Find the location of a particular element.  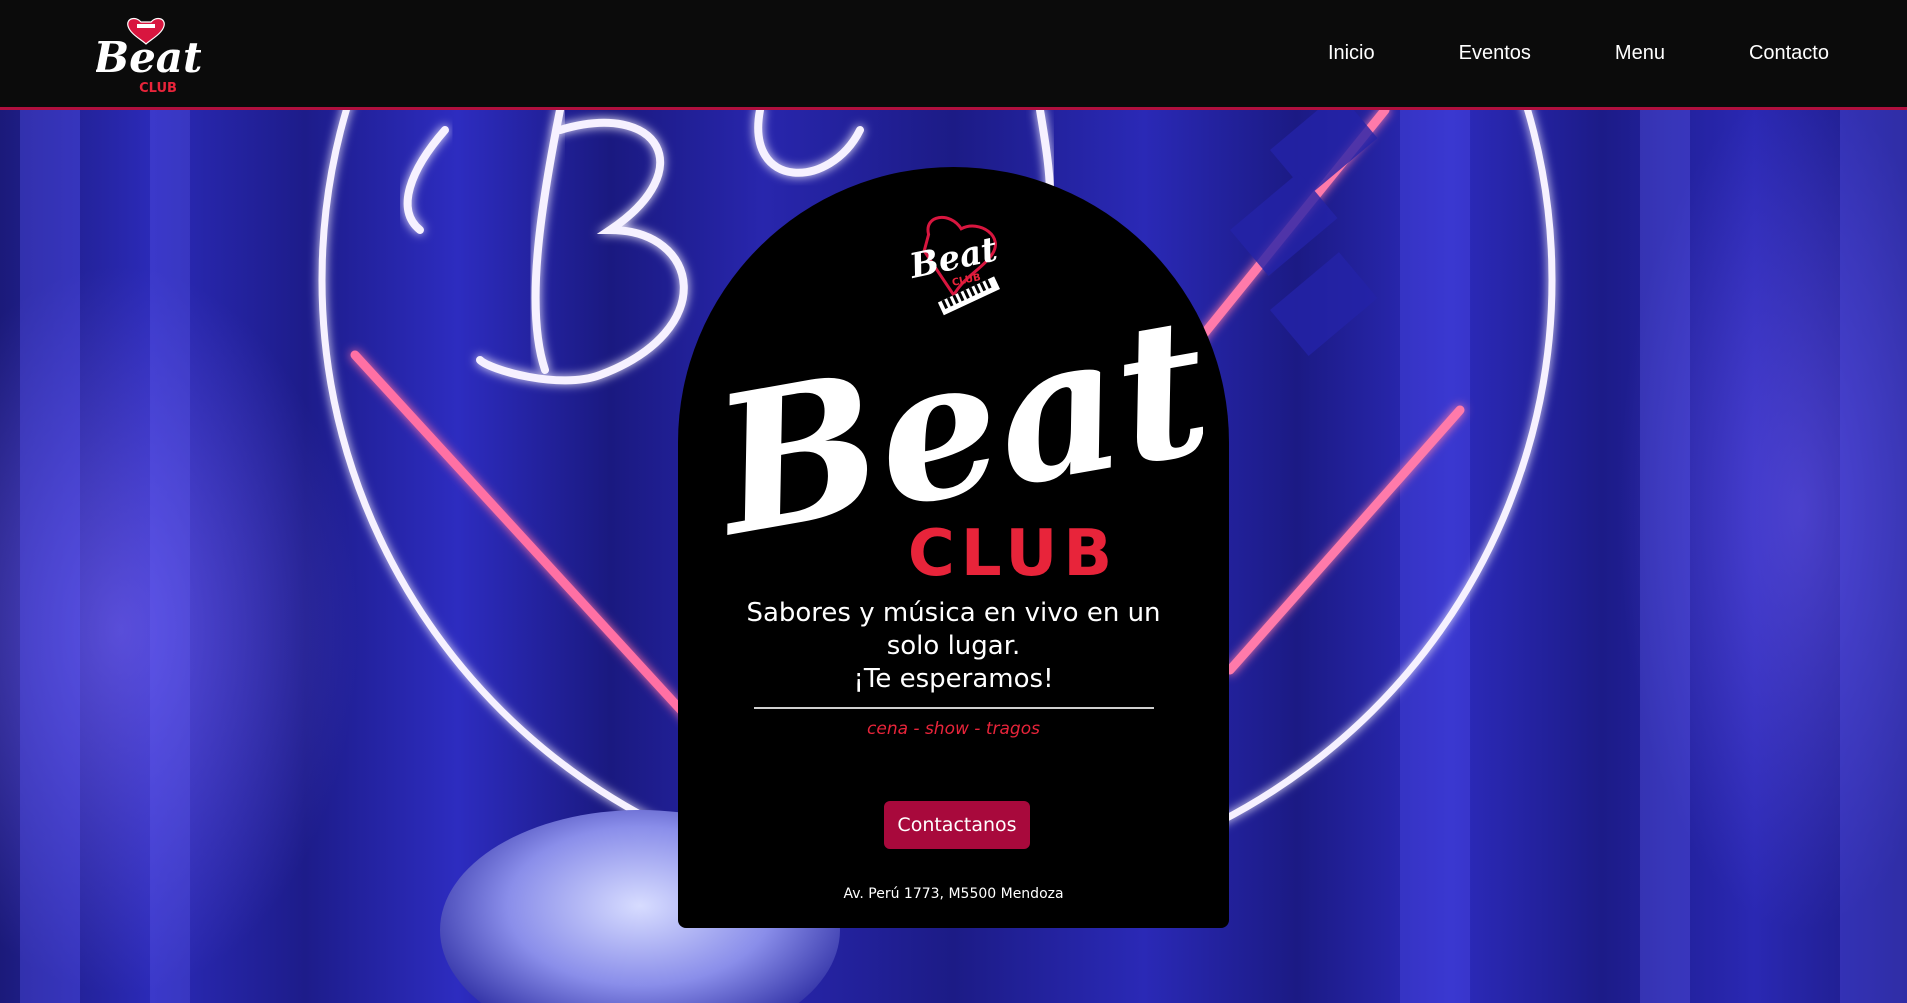

tagline-line: solo lugar. is located at coordinates (953, 646).